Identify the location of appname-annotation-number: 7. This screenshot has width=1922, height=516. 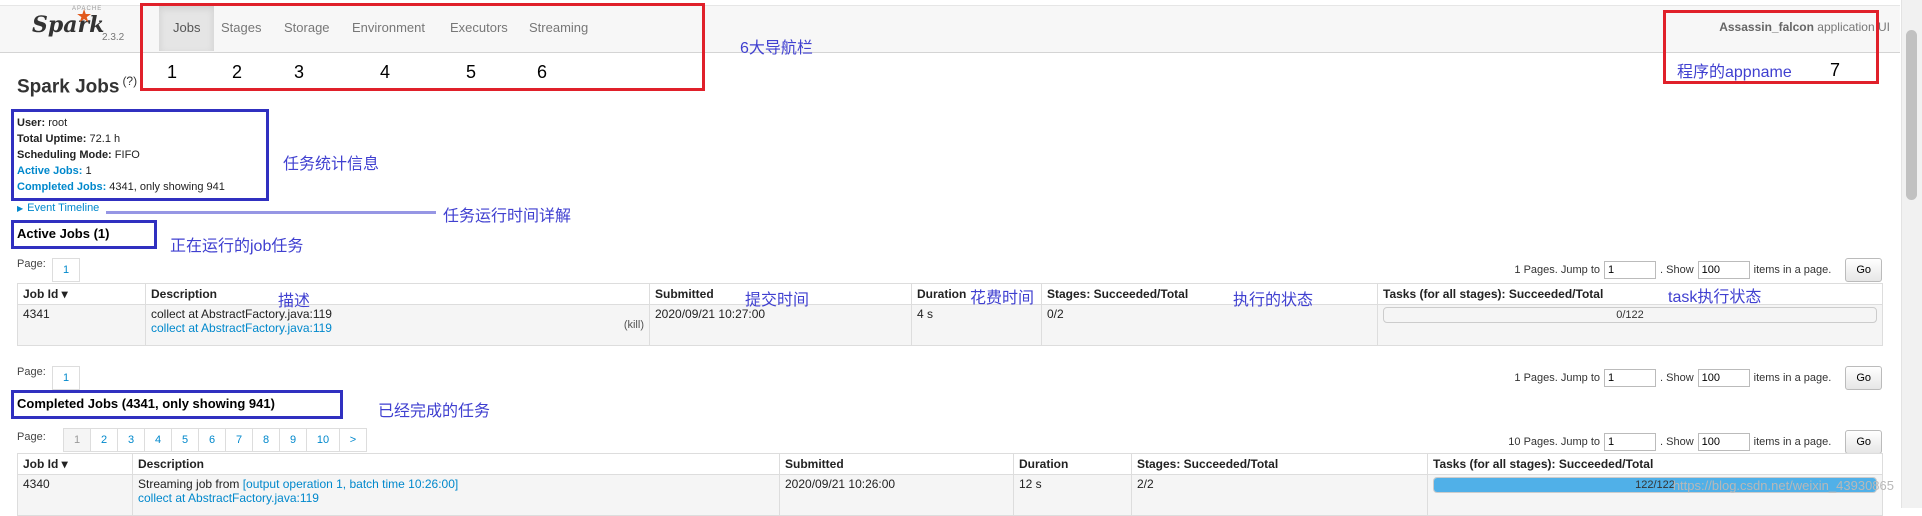
(1835, 70).